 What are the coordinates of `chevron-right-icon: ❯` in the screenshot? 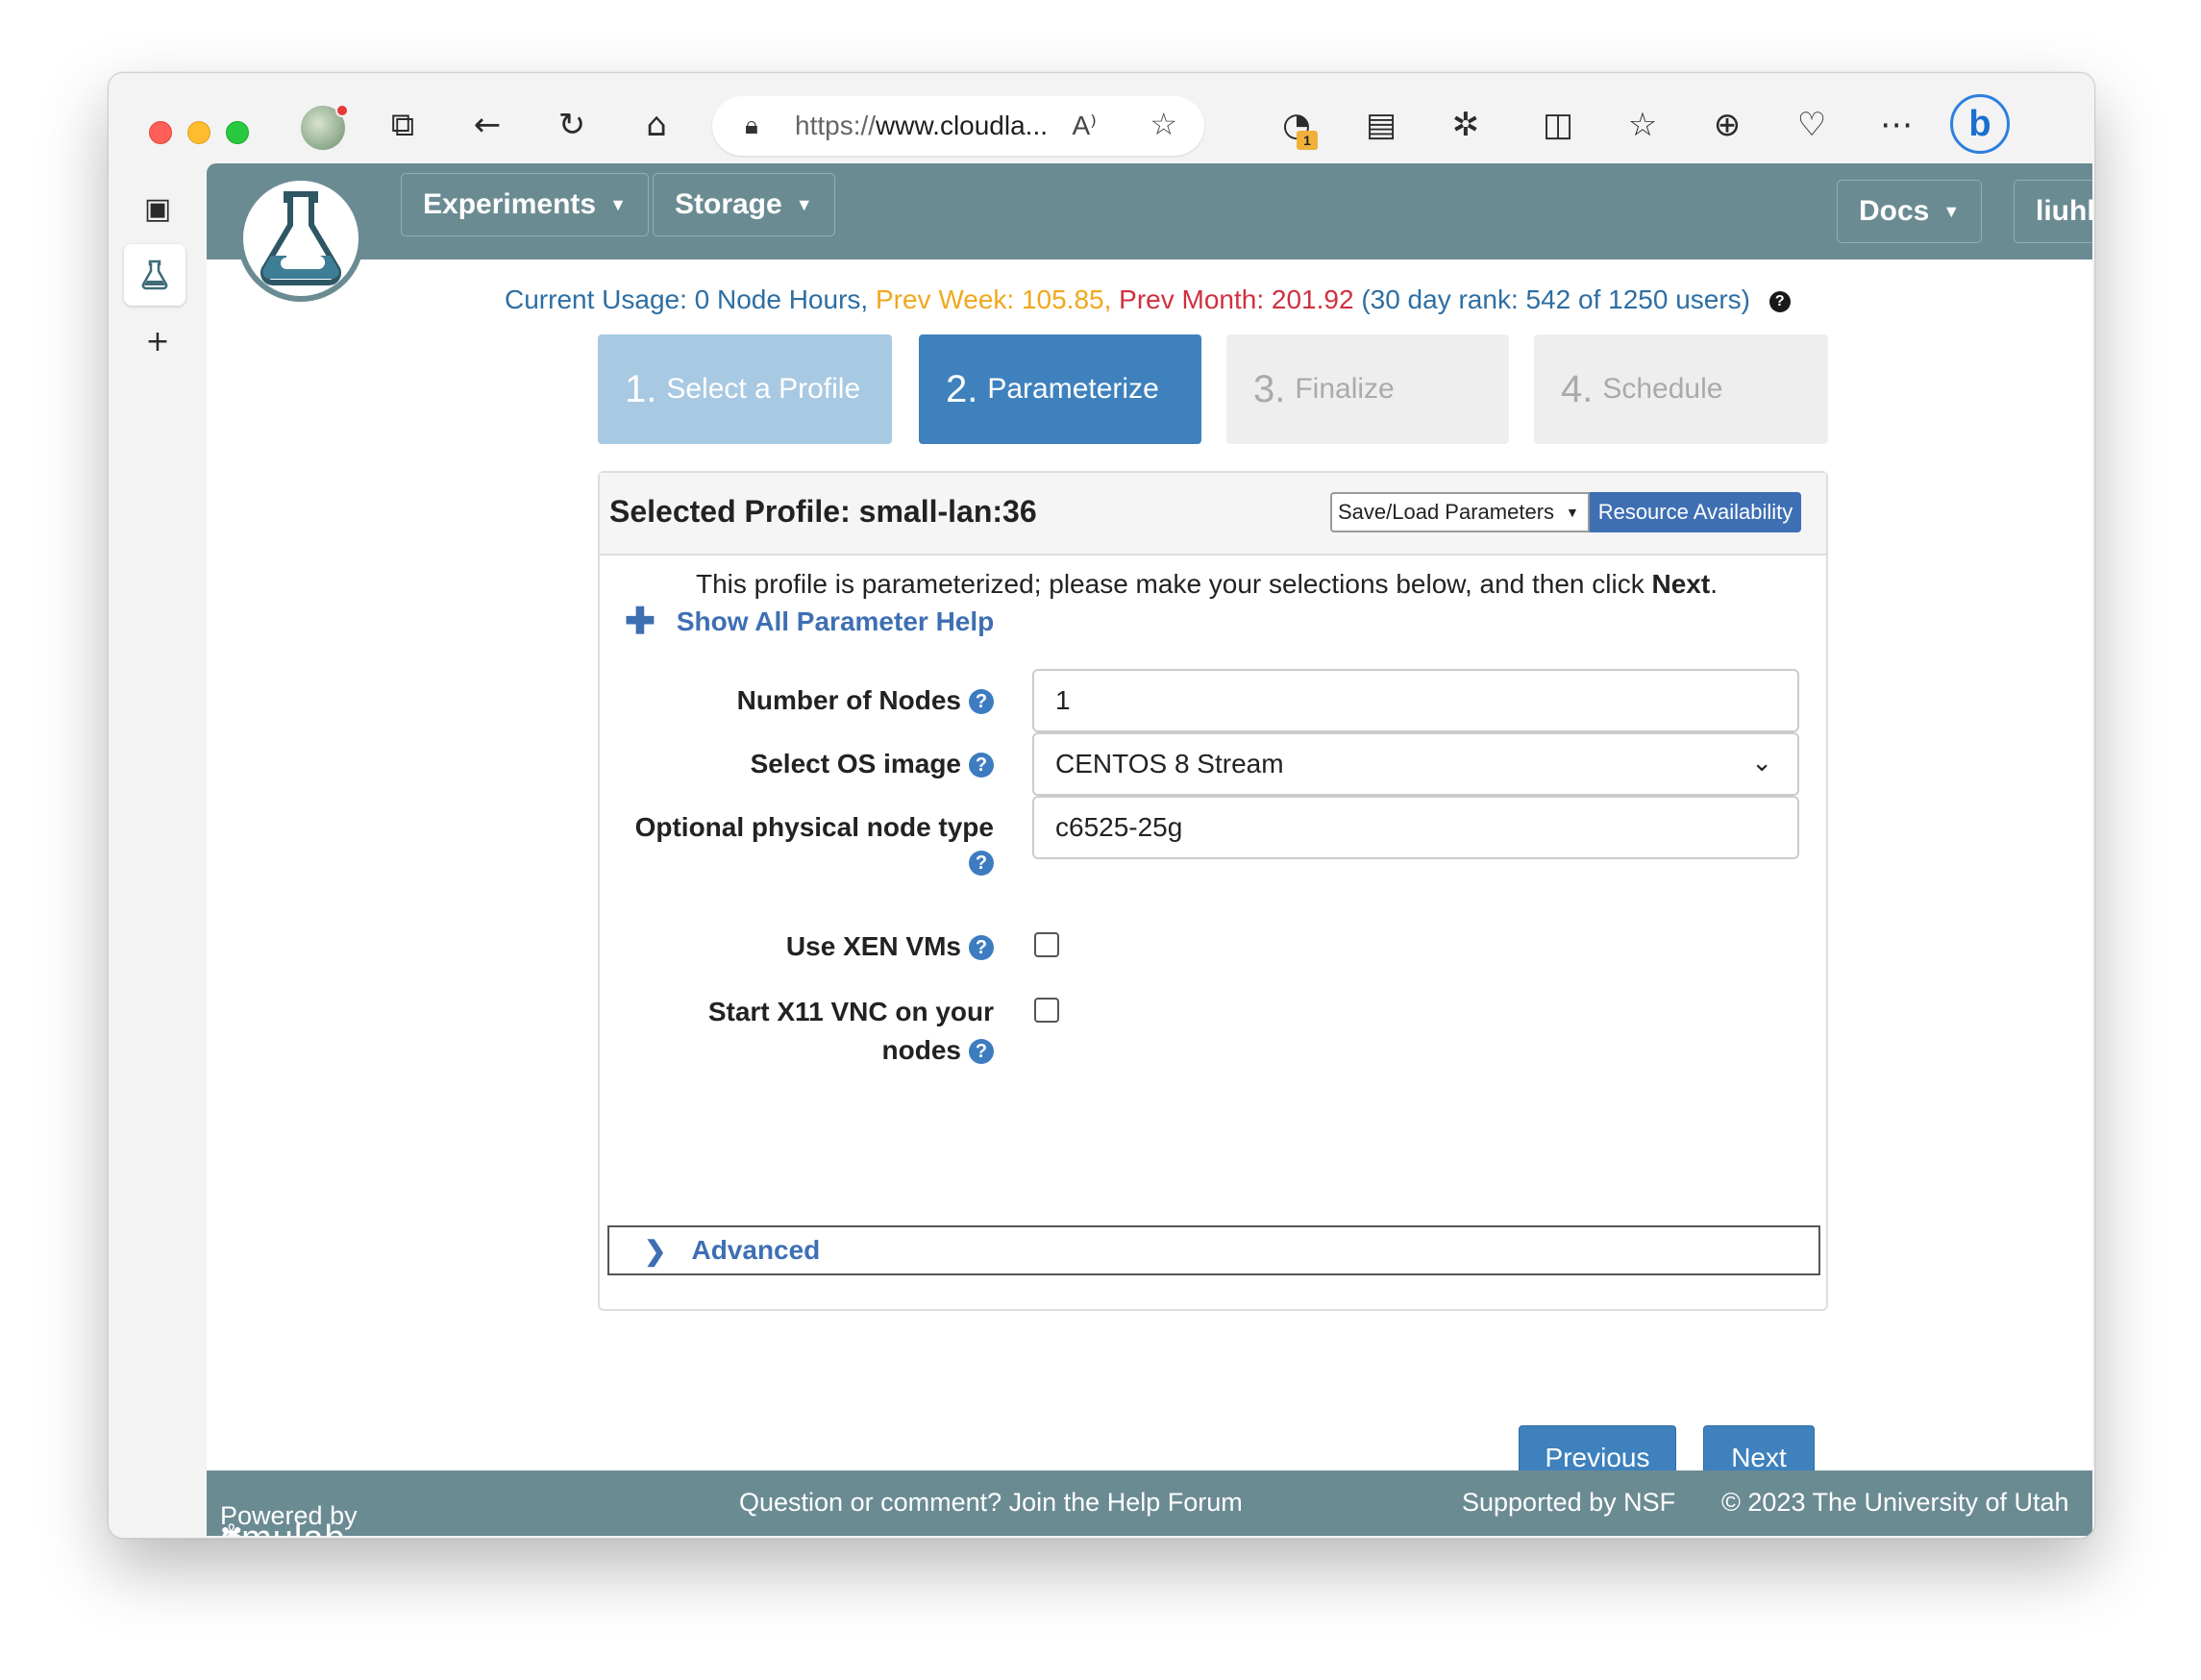 It's located at (655, 1251).